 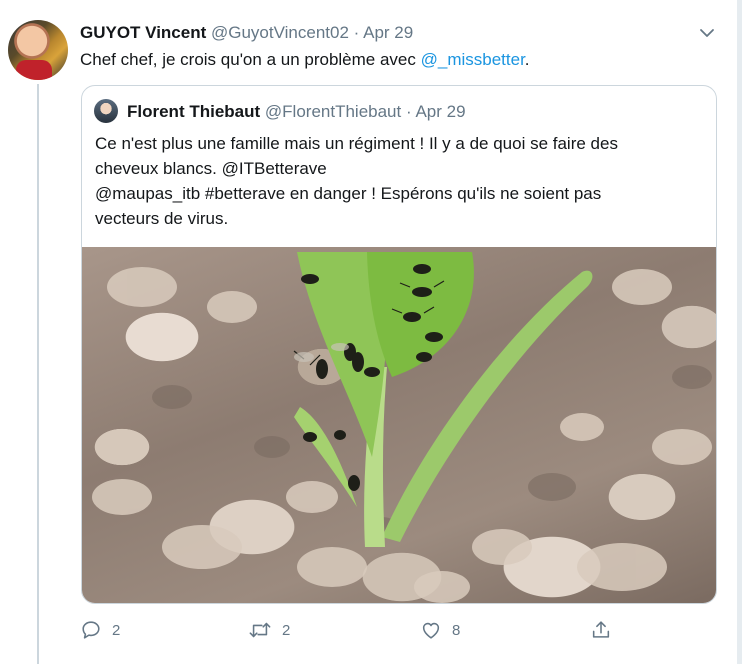 I want to click on avatar, so click(x=38, y=50).